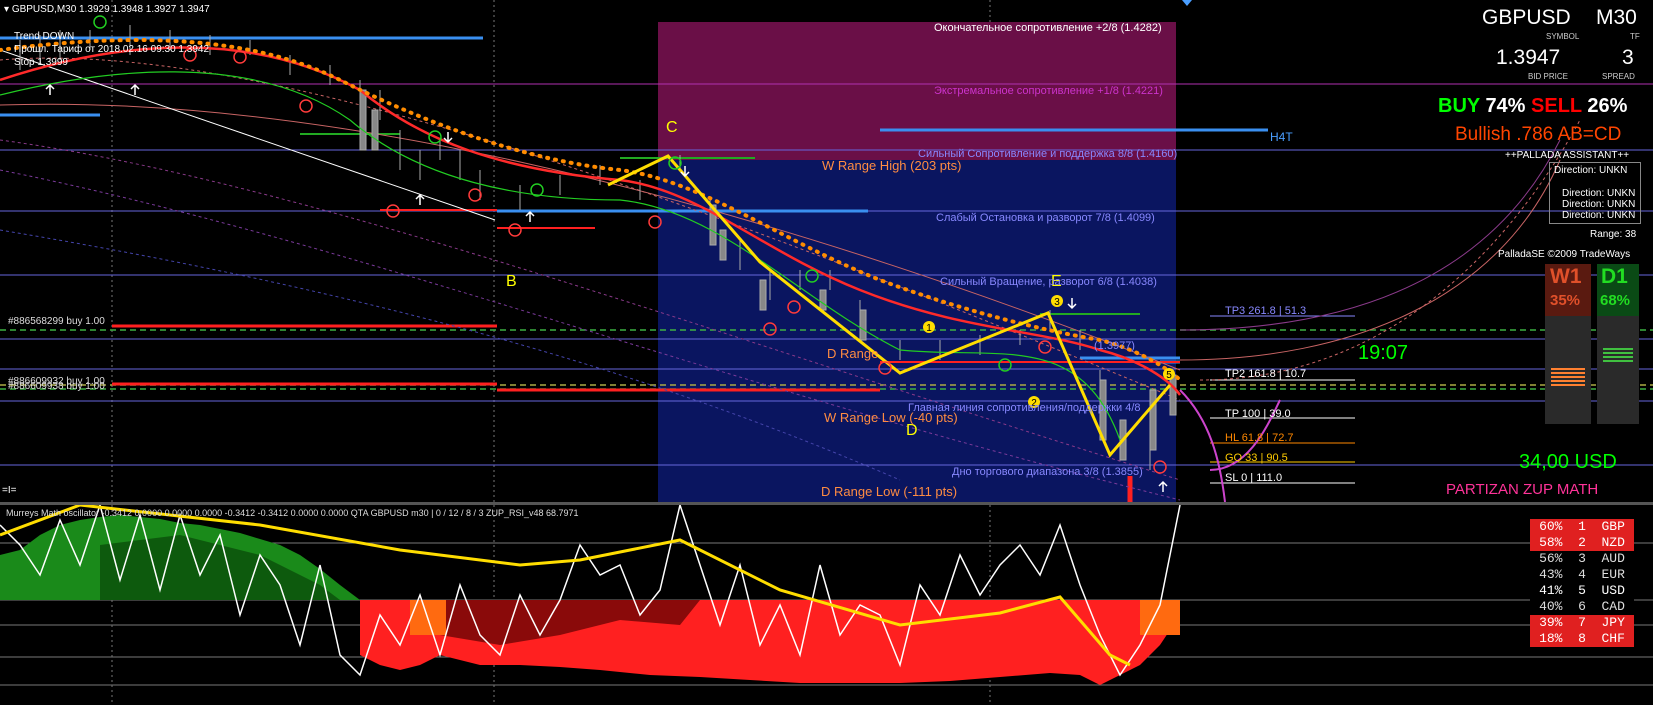 The width and height of the screenshot is (1653, 705). I want to click on corner-mark: =I=, so click(9, 490).